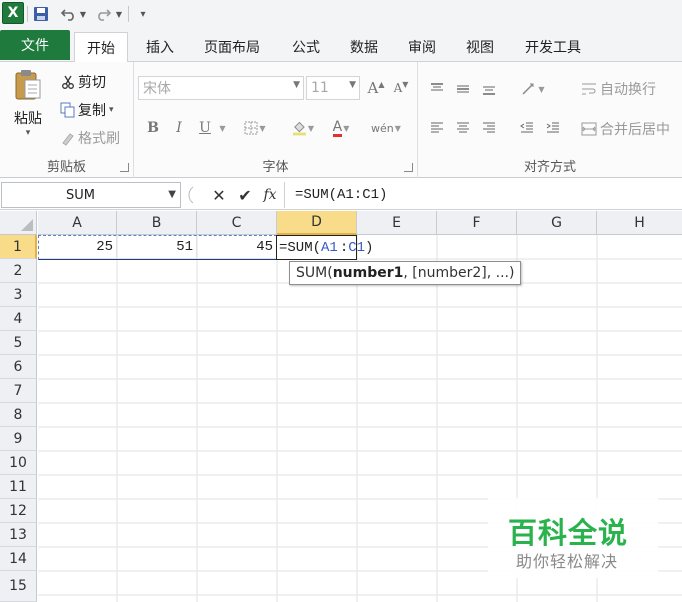 Image resolution: width=682 pixels, height=602 pixels. What do you see at coordinates (18, 295) in the screenshot?
I see `row-header-3: 3` at bounding box center [18, 295].